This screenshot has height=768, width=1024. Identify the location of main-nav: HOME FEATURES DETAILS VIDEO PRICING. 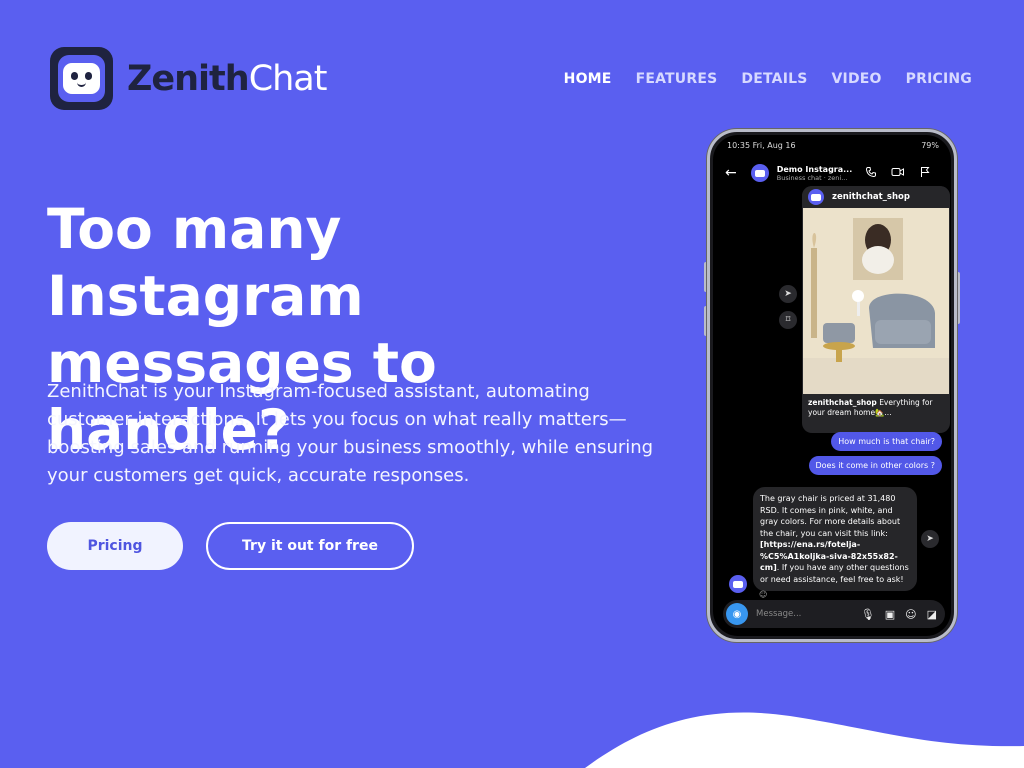
(768, 79).